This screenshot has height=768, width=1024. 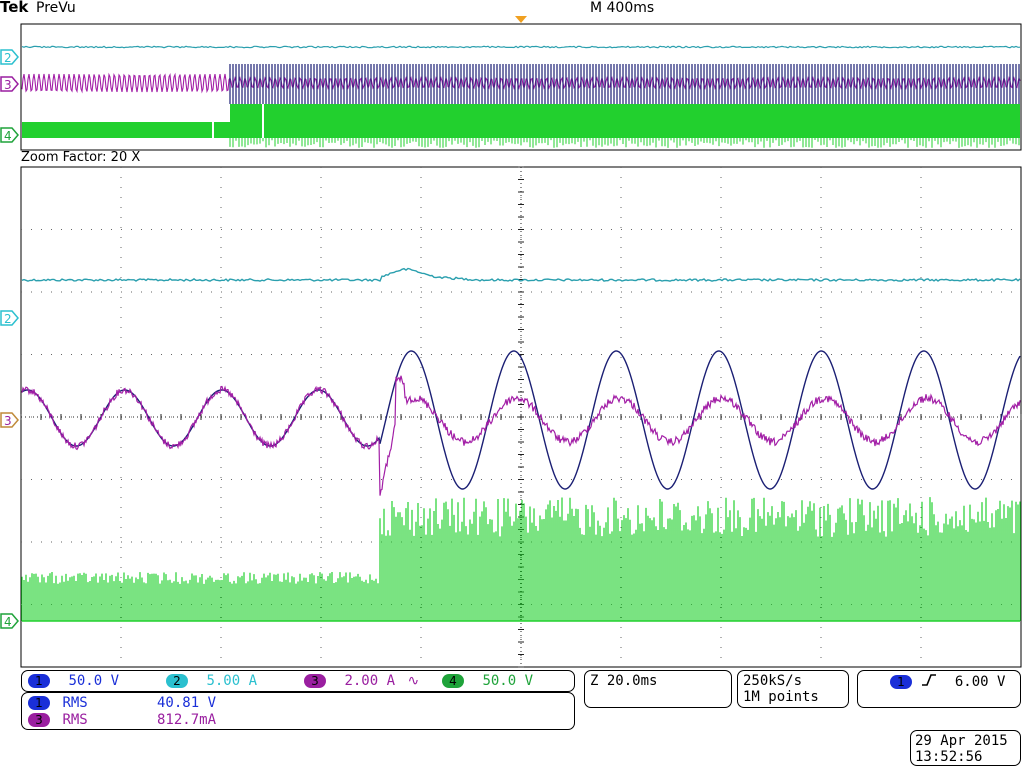 I want to click on bandwidth-limit-icon: ∿, so click(x=413, y=681).